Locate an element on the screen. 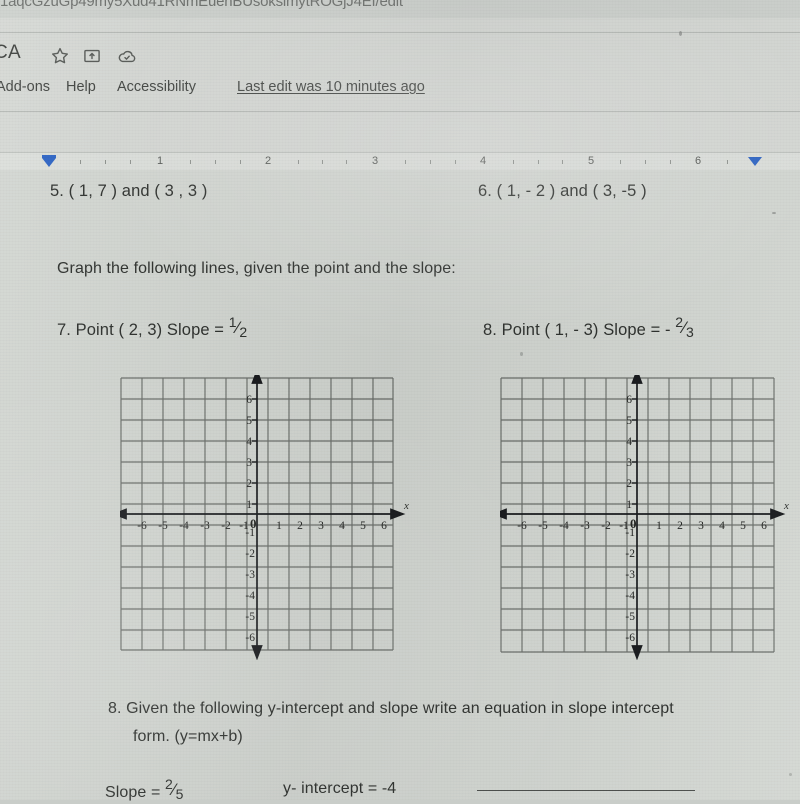 This screenshot has width=800, height=804. problem-8-numerator: 2 is located at coordinates (679, 322).